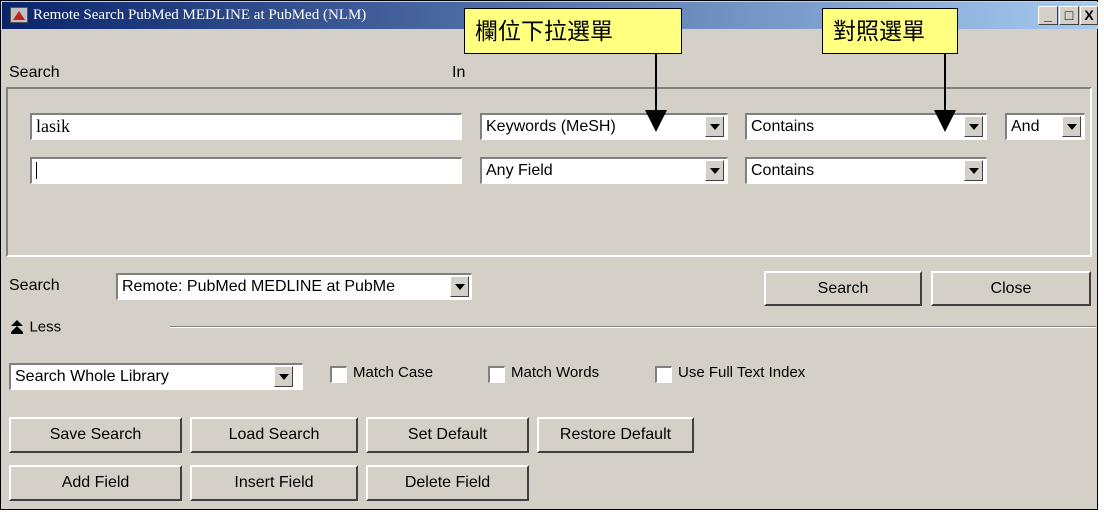 The height and width of the screenshot is (512, 1104). I want to click on bool-select-1-value: And, so click(1025, 126).